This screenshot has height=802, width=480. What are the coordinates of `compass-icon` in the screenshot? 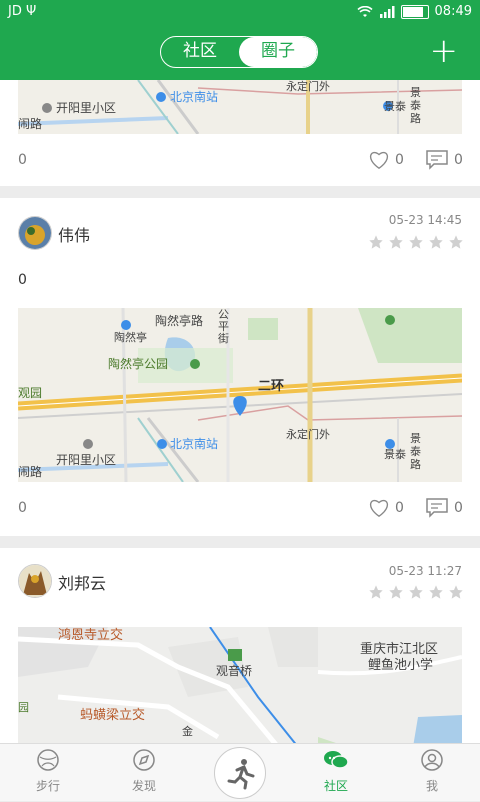 It's located at (144, 760).